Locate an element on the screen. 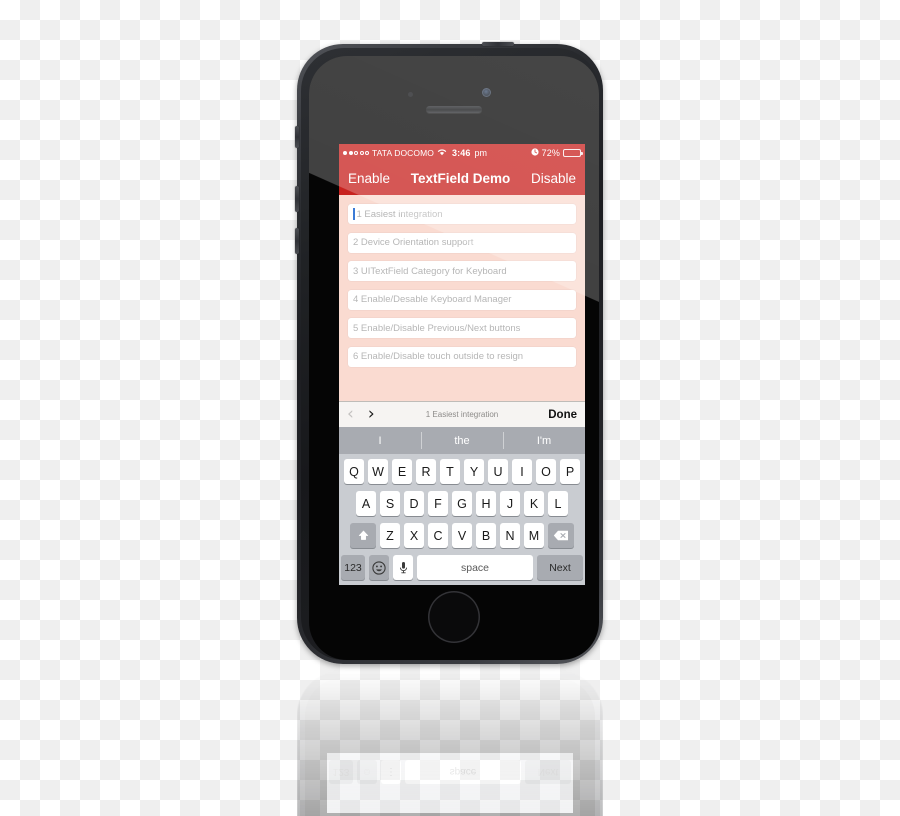 The image size is (900, 816). key-h: H is located at coordinates (486, 503).